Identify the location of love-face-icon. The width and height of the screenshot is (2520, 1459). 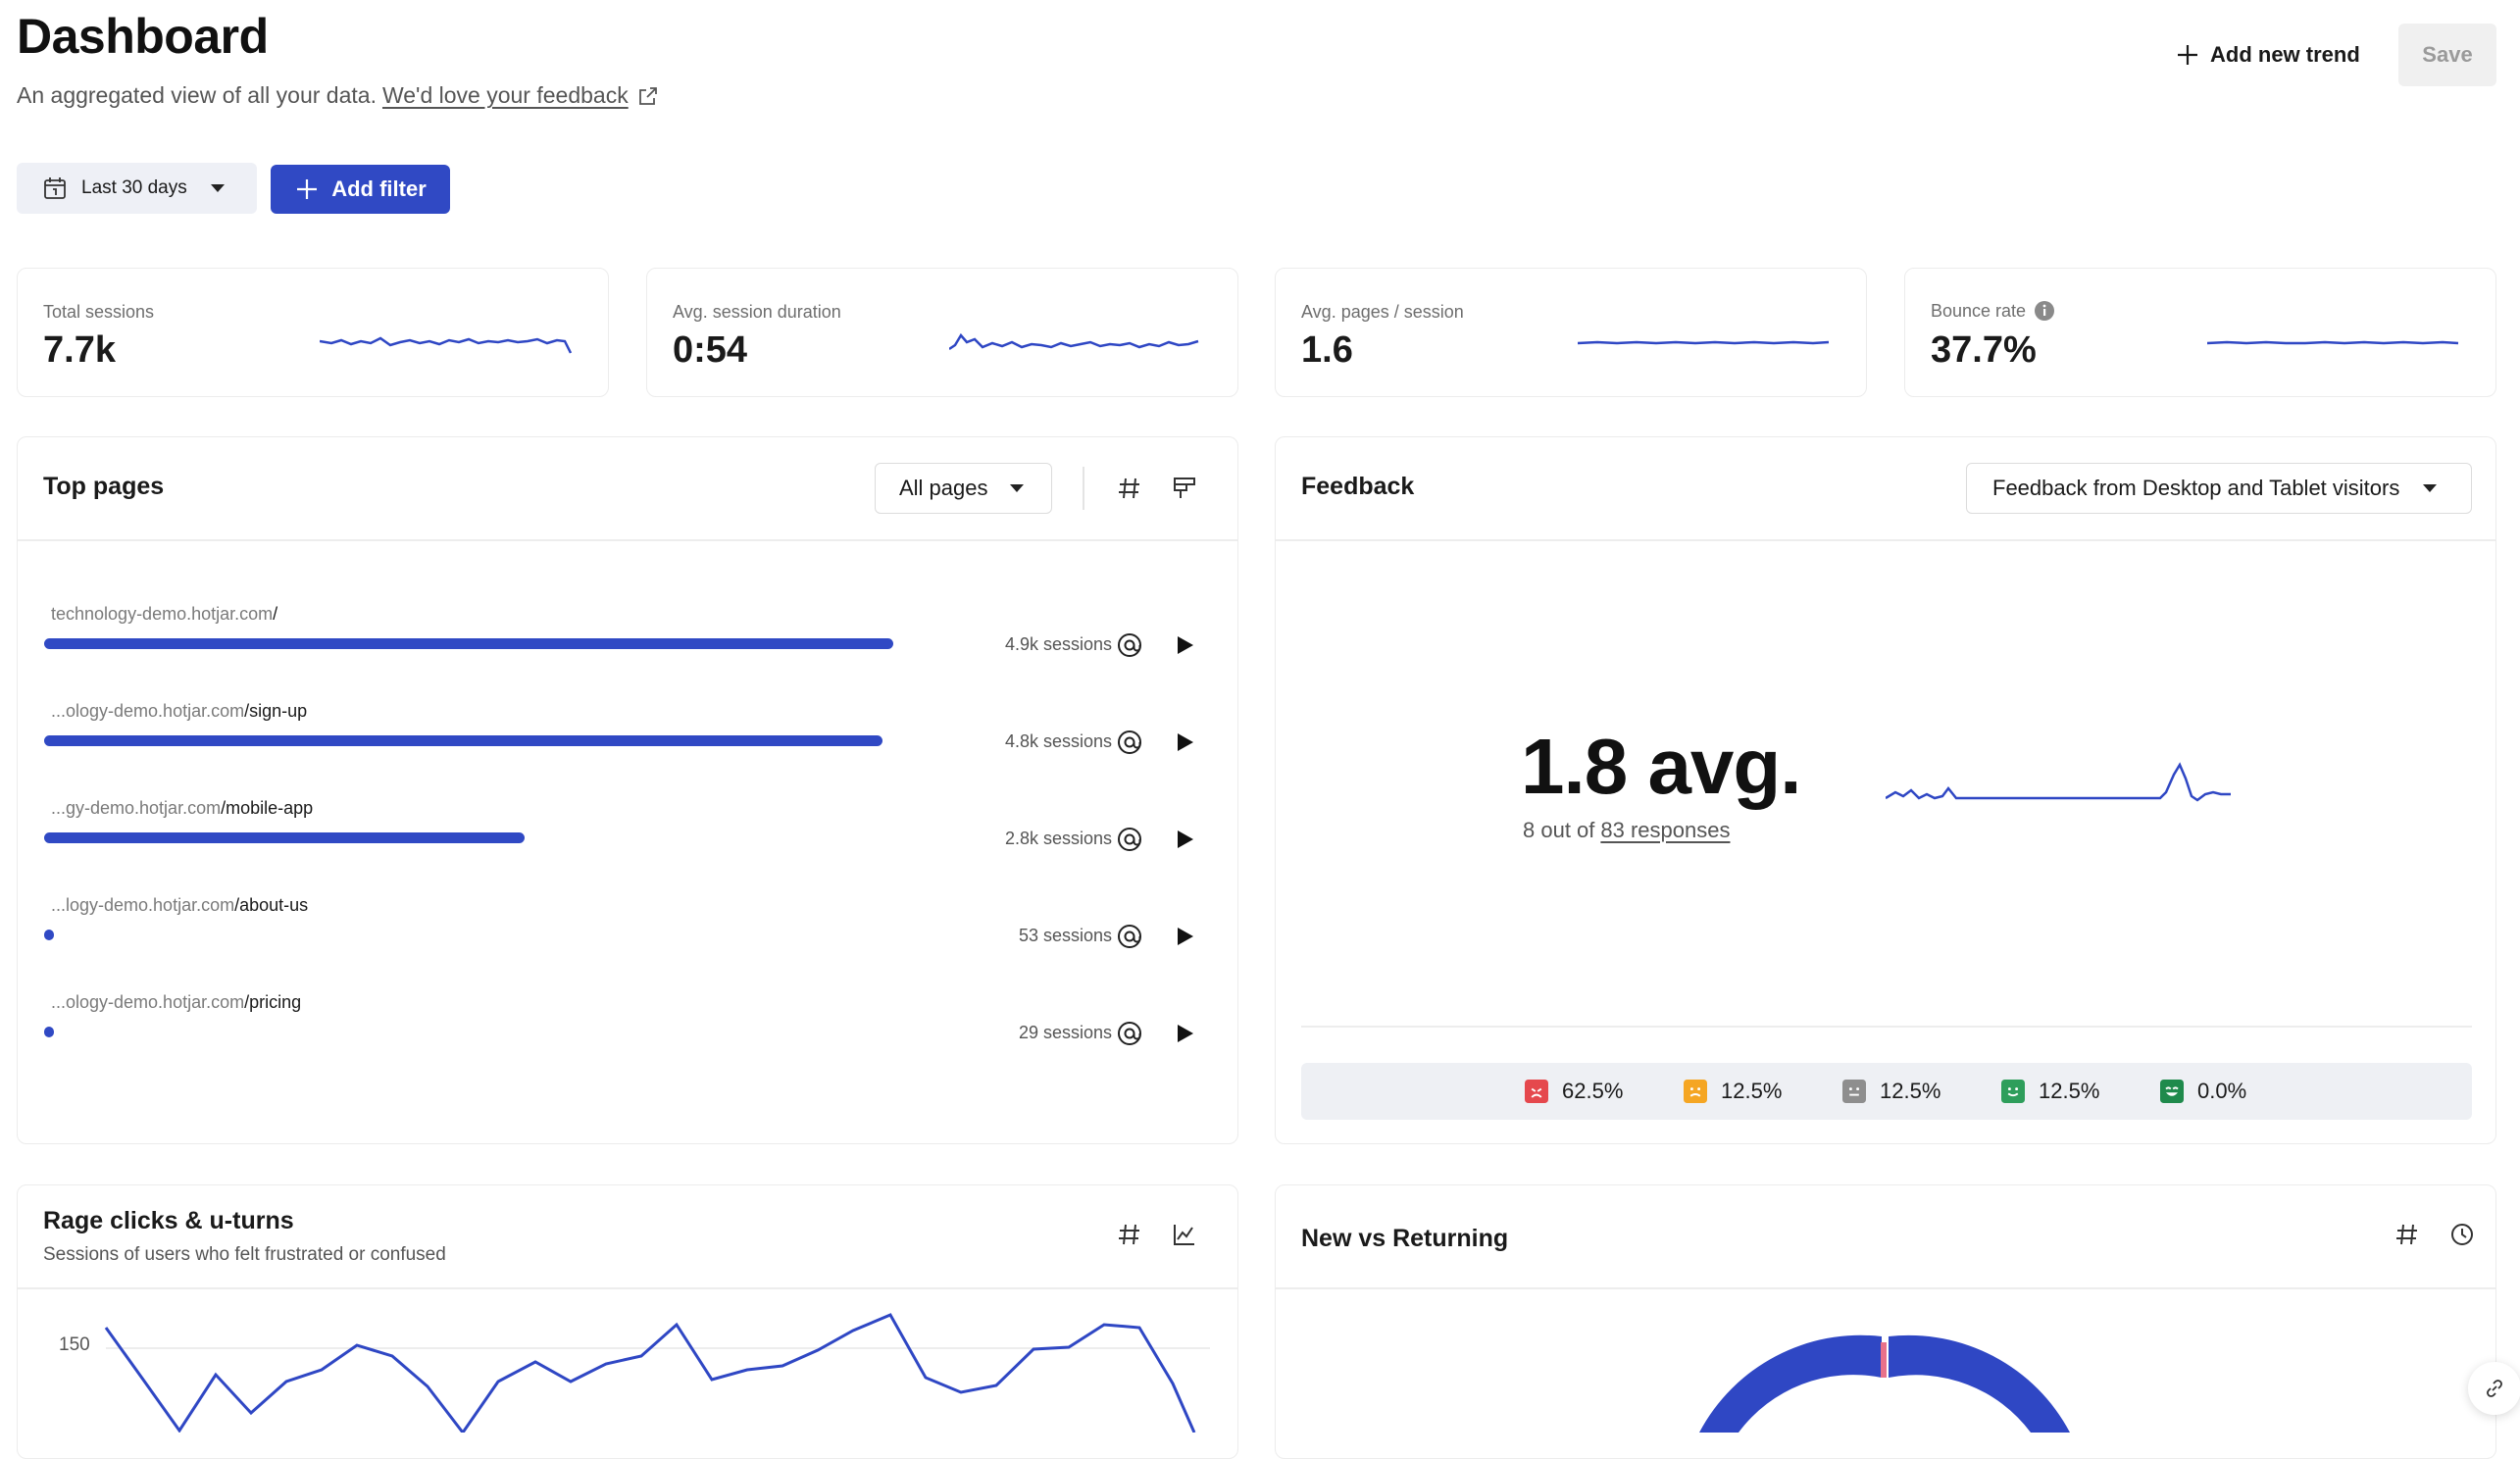
(2172, 1092).